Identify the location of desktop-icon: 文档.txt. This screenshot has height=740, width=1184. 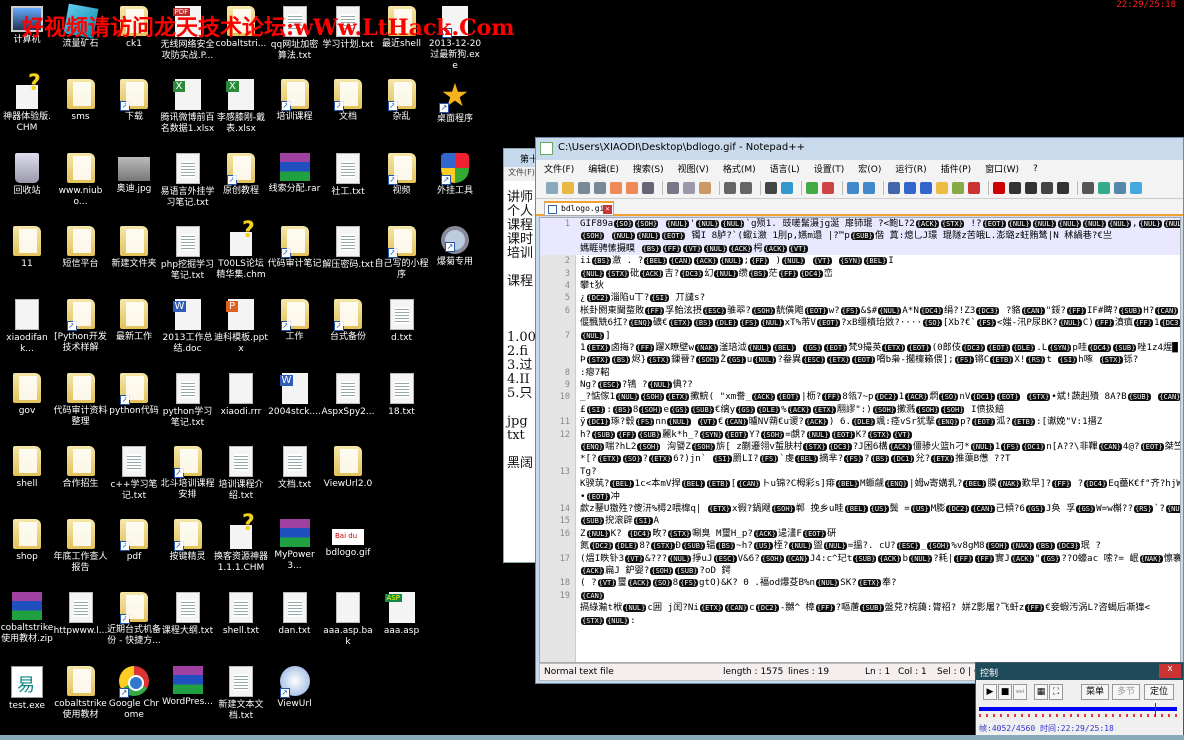
(295, 465).